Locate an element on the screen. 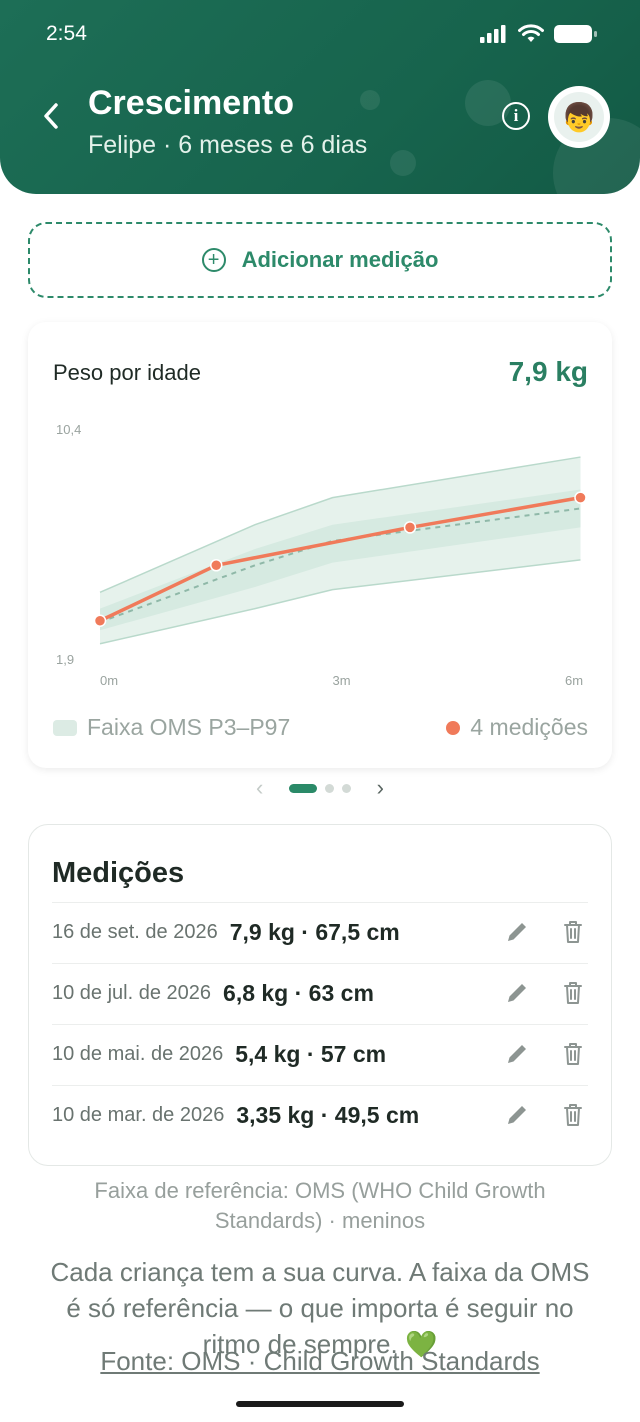 The image size is (640, 1422). measurement-row: 10 de mar. de 2026 3,35 kg · 49,5 cm is located at coordinates (320, 1115).